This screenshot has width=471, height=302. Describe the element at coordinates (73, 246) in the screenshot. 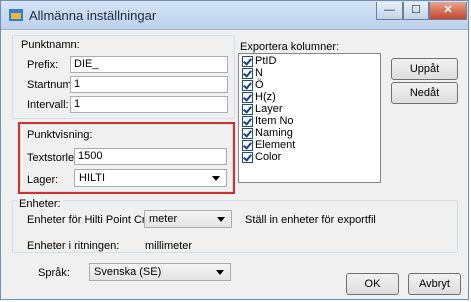

I see `drawing-units-label: Enheter i ritningen:` at that location.